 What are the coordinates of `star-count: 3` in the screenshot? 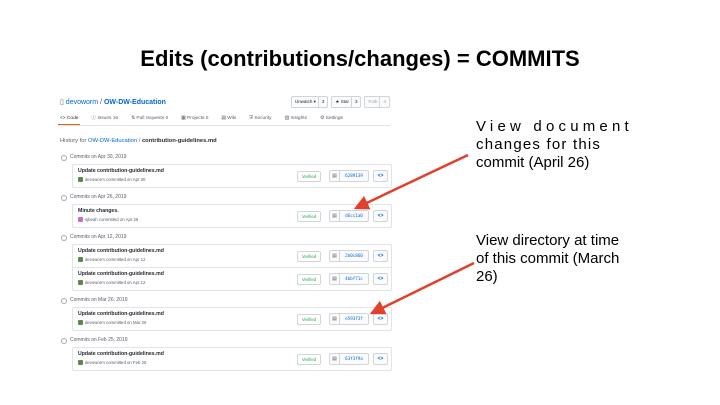 It's located at (353, 102).